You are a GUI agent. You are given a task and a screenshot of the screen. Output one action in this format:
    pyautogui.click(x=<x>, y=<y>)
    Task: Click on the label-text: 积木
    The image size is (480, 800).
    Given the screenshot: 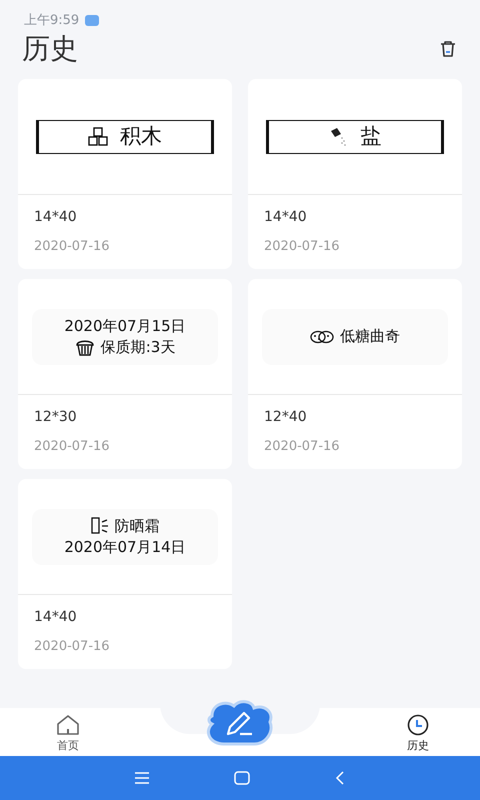 What is the action you would take?
    pyautogui.click(x=141, y=136)
    